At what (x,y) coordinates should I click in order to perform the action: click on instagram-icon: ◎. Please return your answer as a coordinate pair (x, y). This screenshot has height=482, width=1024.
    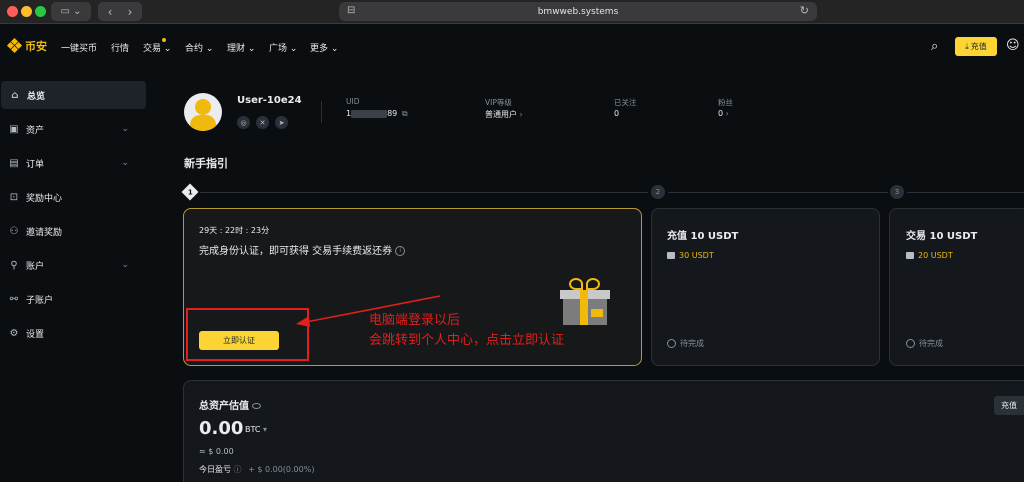
    Looking at the image, I should click on (243, 122).